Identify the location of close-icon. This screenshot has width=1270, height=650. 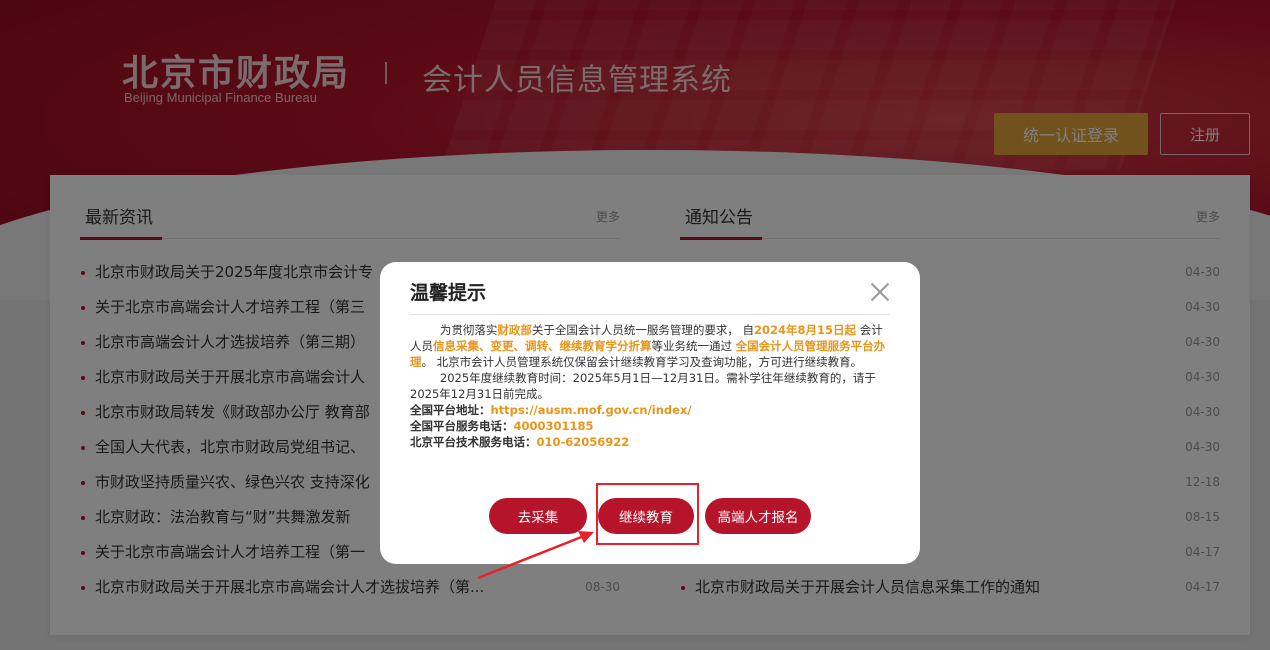
(880, 292).